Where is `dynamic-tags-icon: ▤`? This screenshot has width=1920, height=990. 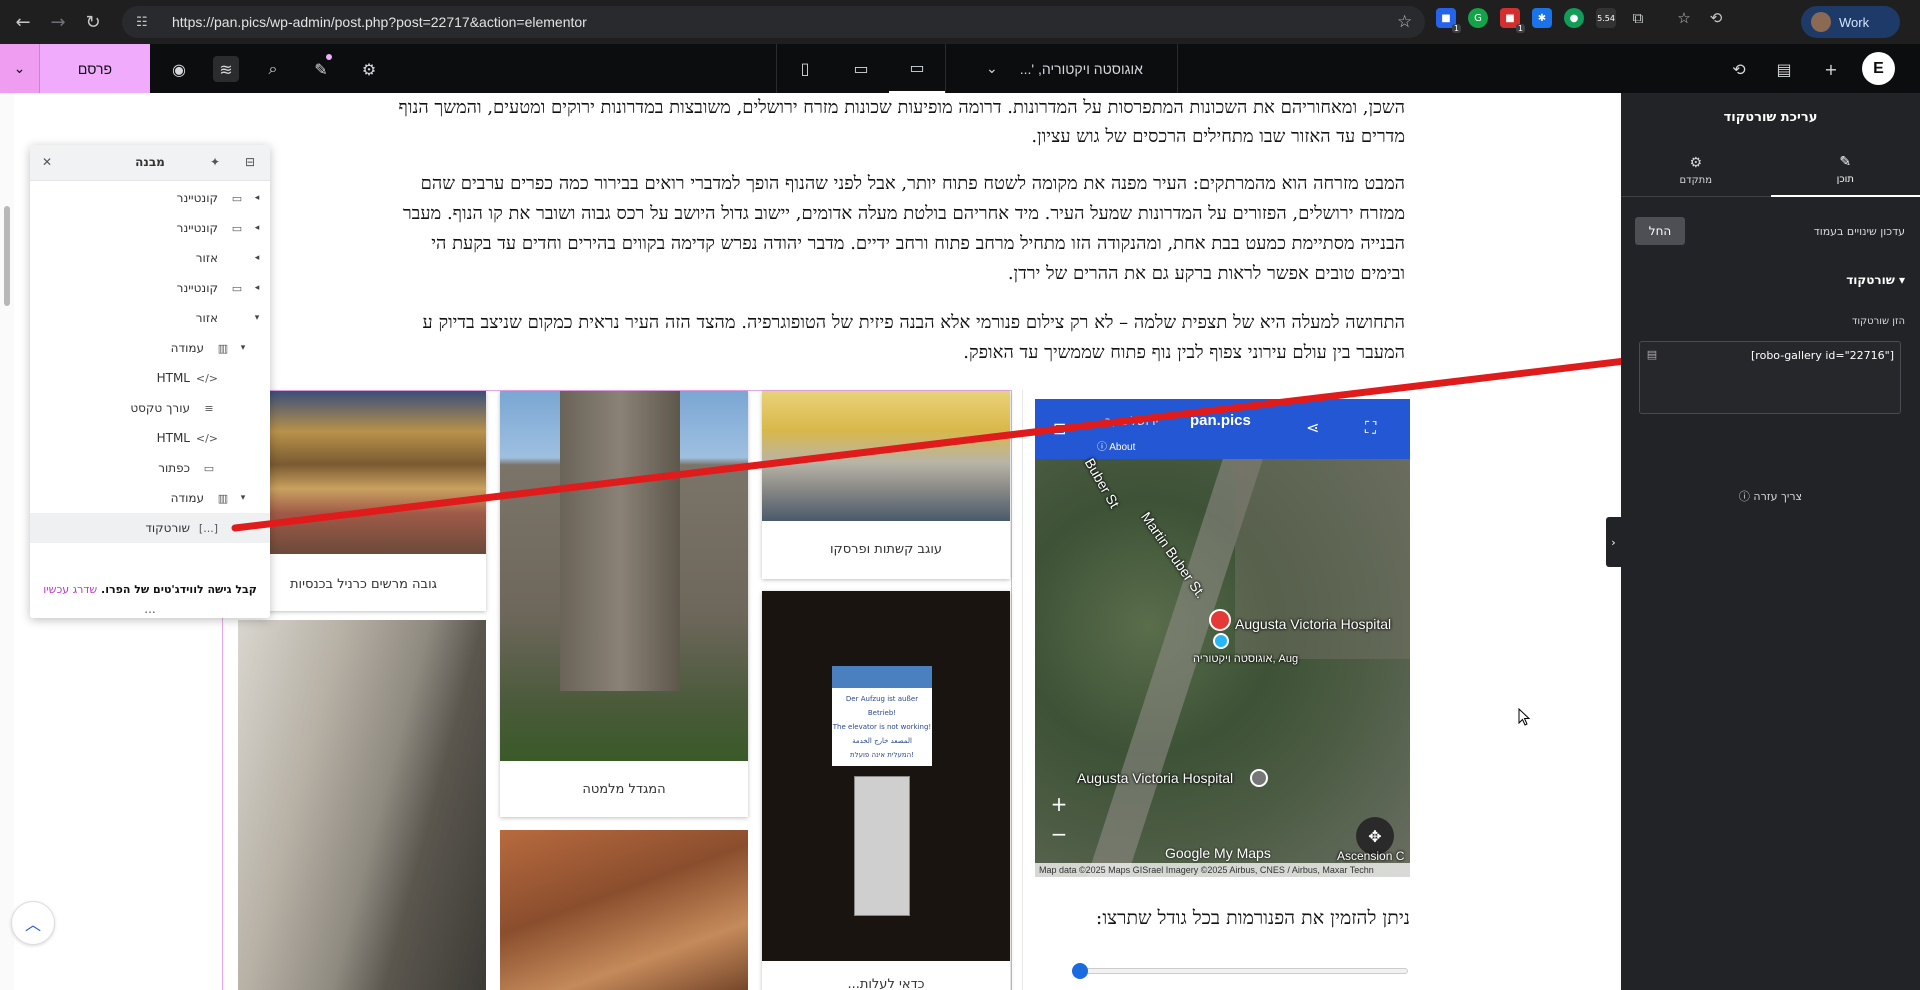
dynamic-tags-icon: ▤ is located at coordinates (1652, 354).